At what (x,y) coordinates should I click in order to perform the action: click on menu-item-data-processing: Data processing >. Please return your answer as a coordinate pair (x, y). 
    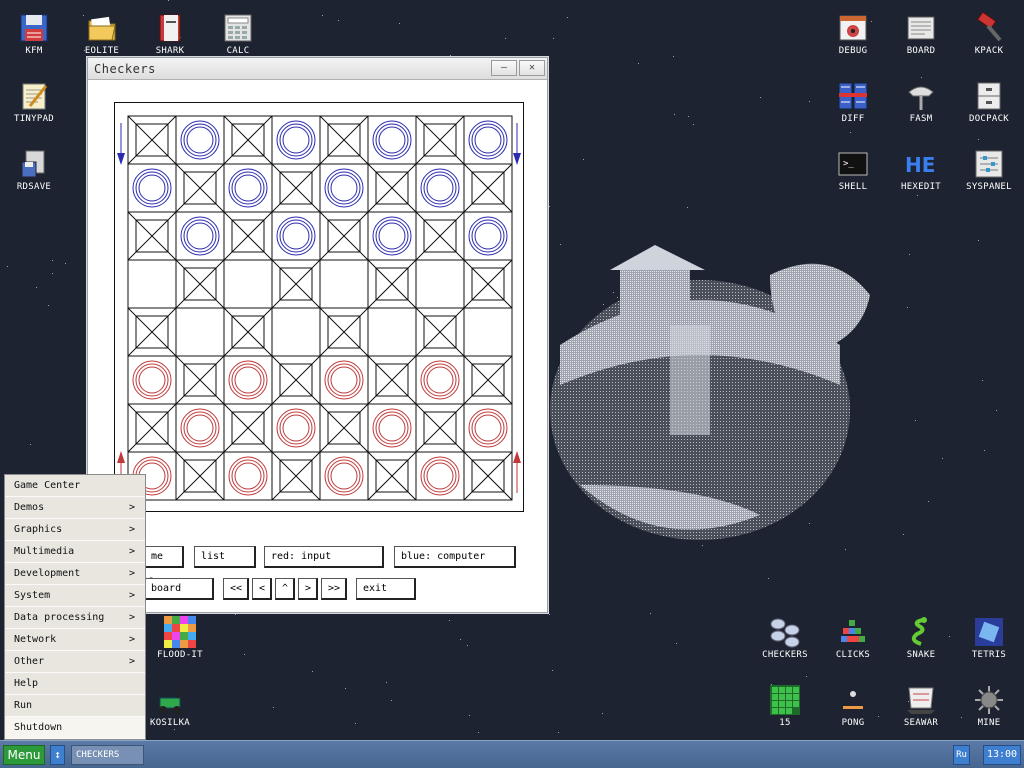
    Looking at the image, I should click on (75, 618).